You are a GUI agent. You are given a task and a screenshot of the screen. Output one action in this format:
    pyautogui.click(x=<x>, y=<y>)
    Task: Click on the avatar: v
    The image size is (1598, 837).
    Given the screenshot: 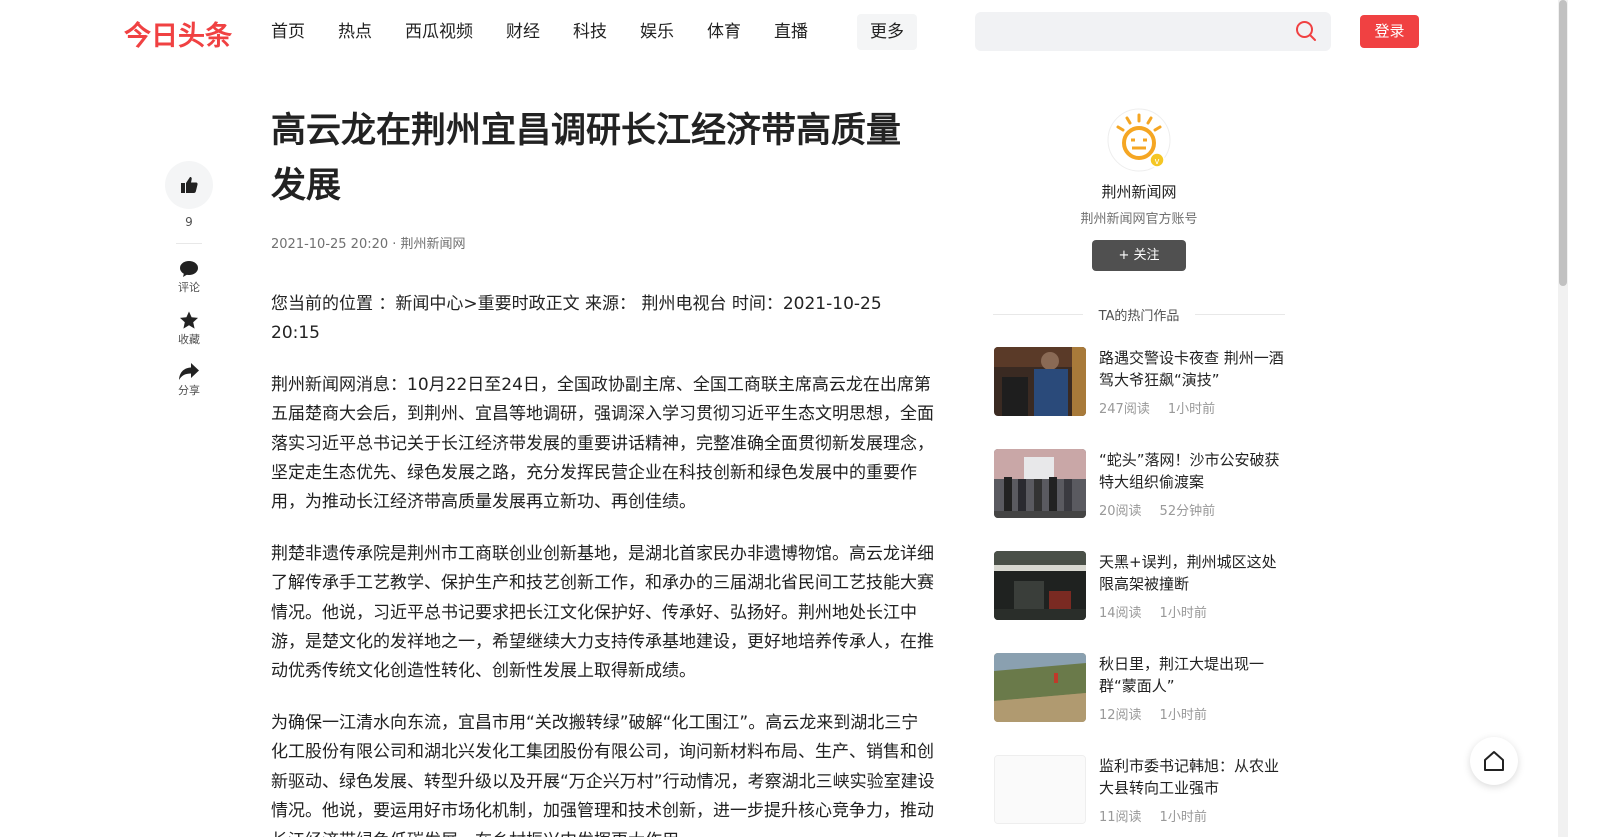 What is the action you would take?
    pyautogui.click(x=1139, y=140)
    